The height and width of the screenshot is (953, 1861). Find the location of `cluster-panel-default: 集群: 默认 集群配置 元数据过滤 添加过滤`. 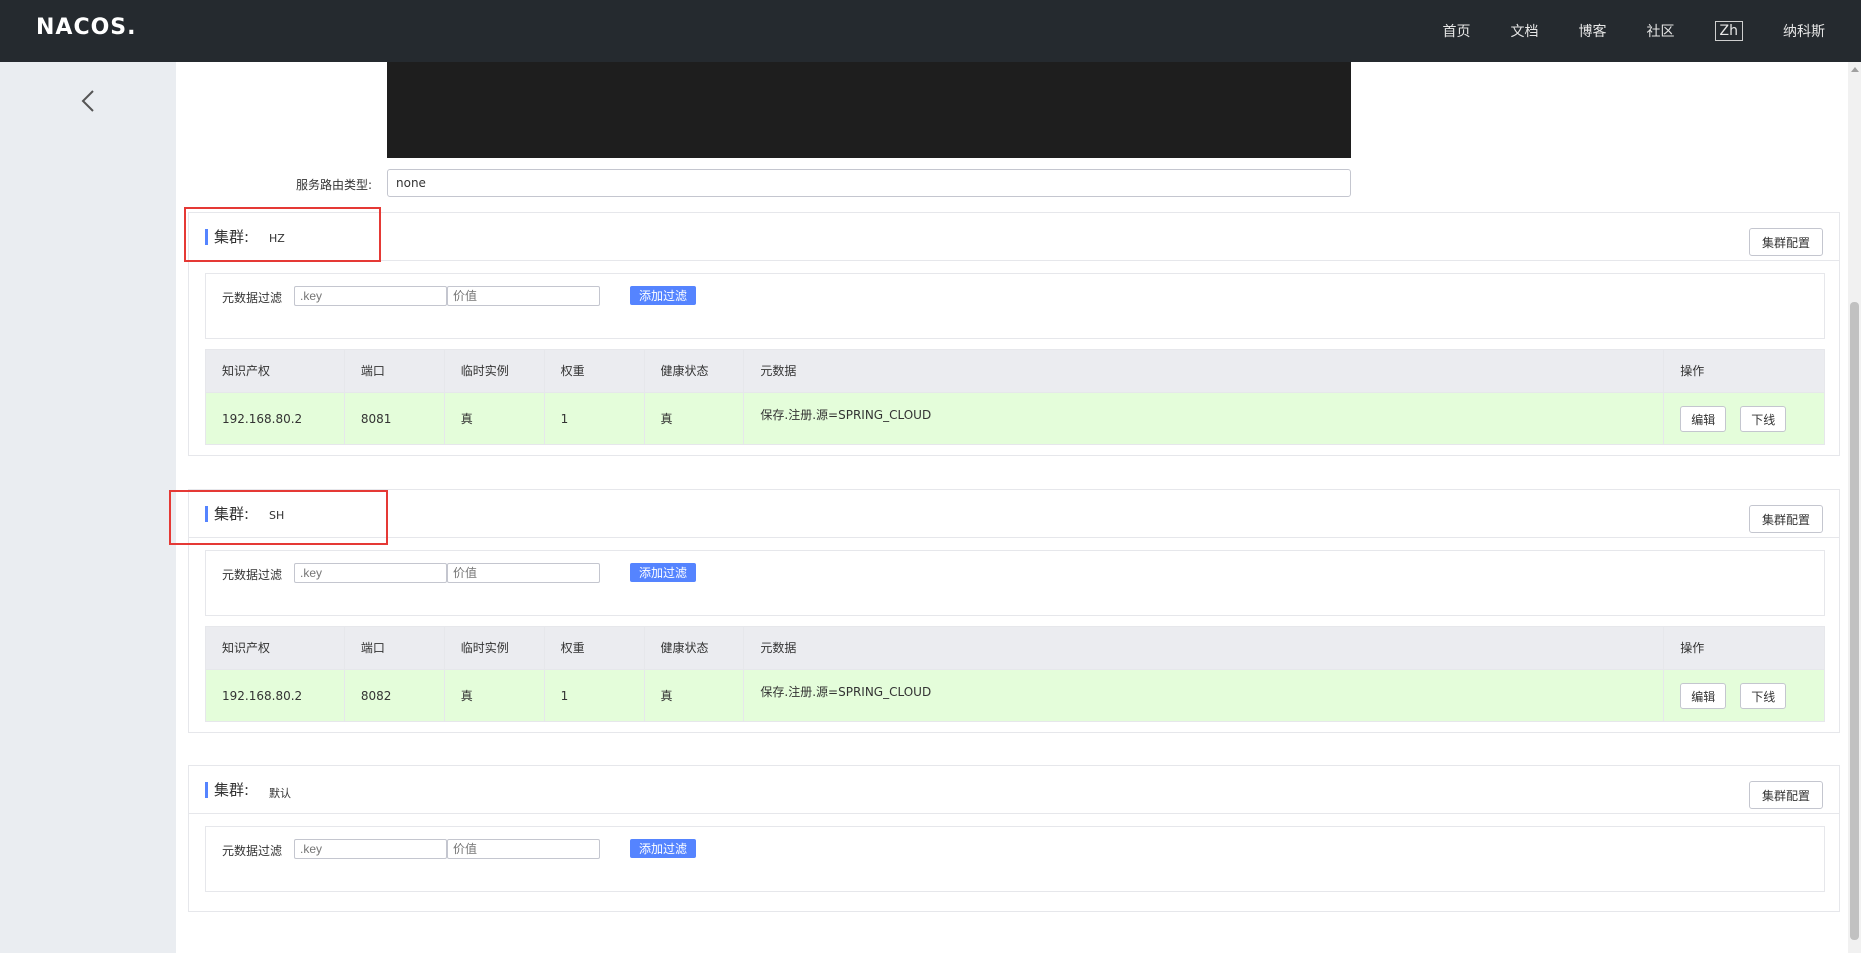

cluster-panel-default: 集群: 默认 集群配置 元数据过滤 添加过滤 is located at coordinates (1014, 838).